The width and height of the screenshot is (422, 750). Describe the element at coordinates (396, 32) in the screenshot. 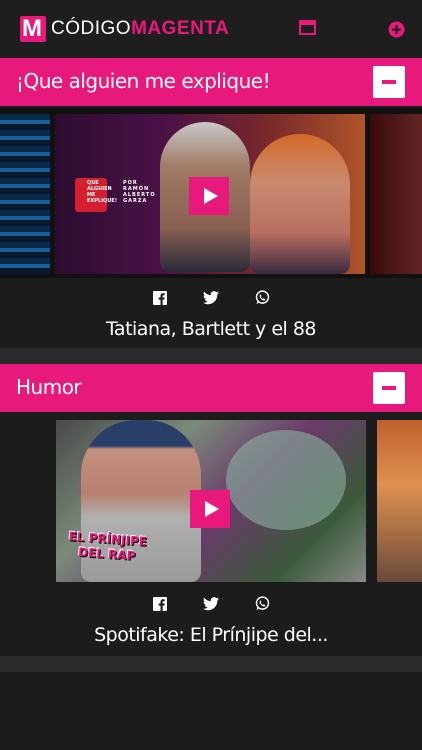

I see `add-circle-icon` at that location.